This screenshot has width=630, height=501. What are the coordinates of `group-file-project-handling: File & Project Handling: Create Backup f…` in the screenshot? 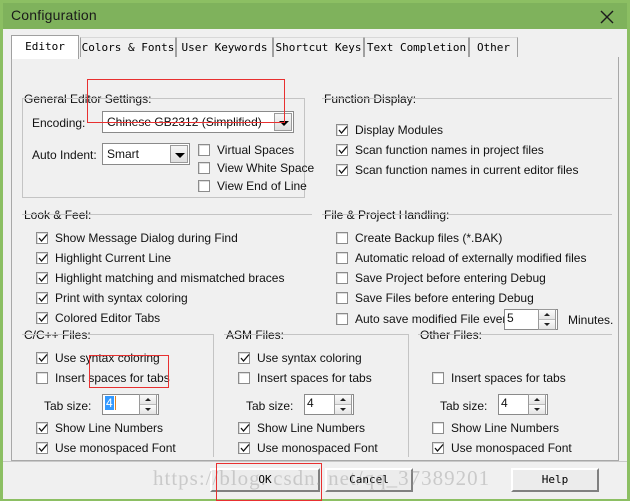 It's located at (467, 269).